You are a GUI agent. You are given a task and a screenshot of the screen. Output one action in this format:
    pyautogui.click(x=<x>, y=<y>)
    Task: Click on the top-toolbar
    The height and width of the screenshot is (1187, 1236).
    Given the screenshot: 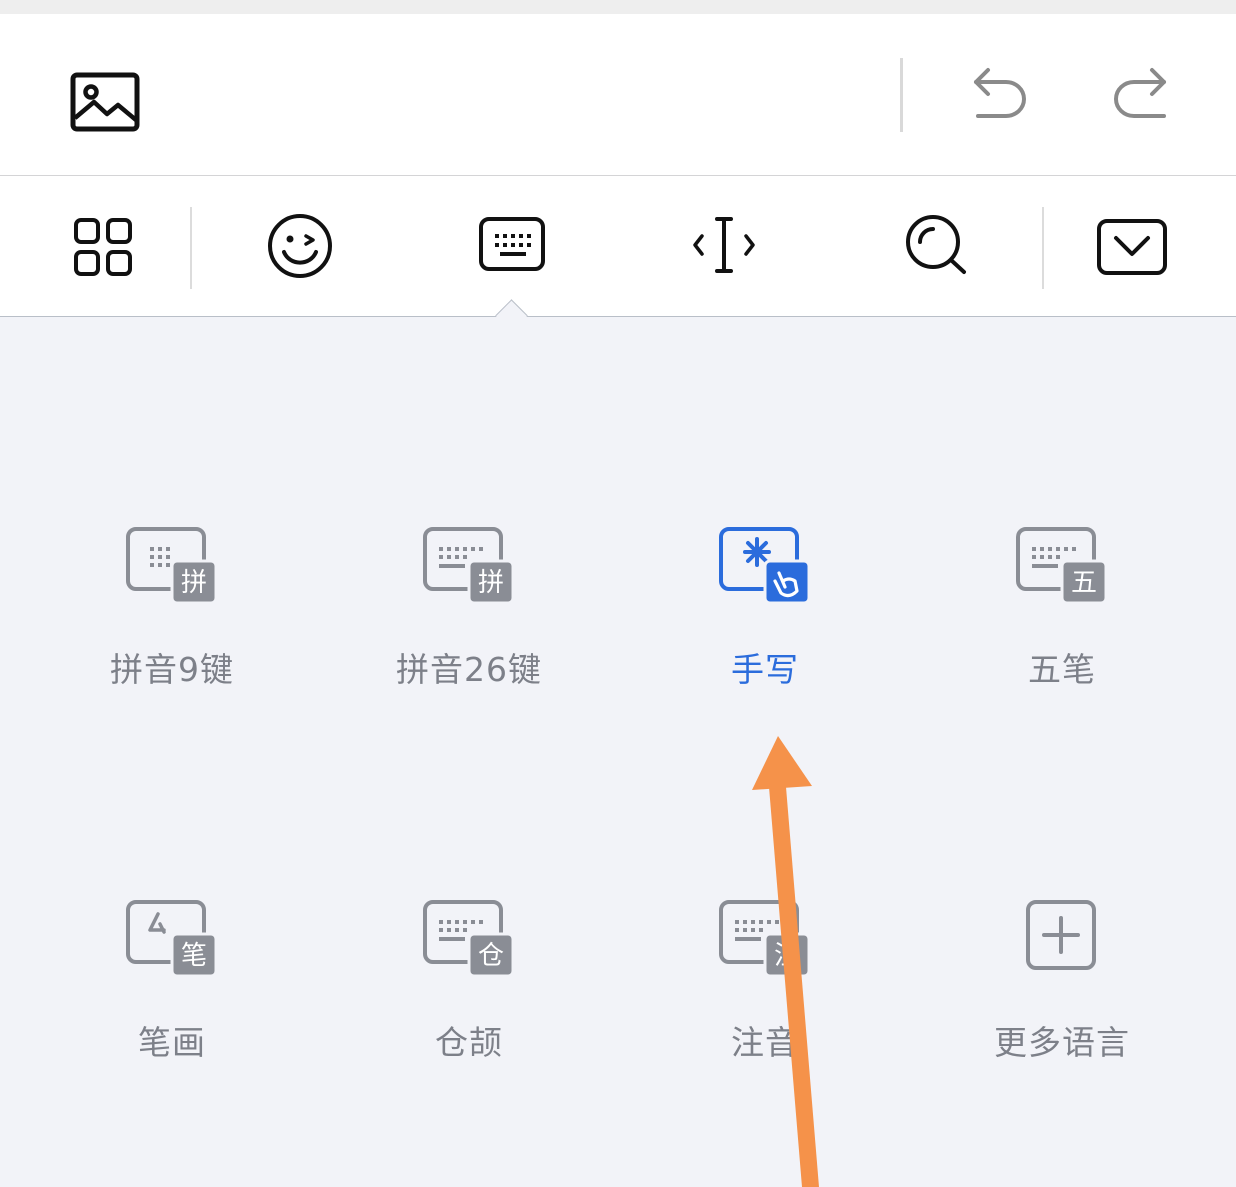 What is the action you would take?
    pyautogui.click(x=618, y=95)
    